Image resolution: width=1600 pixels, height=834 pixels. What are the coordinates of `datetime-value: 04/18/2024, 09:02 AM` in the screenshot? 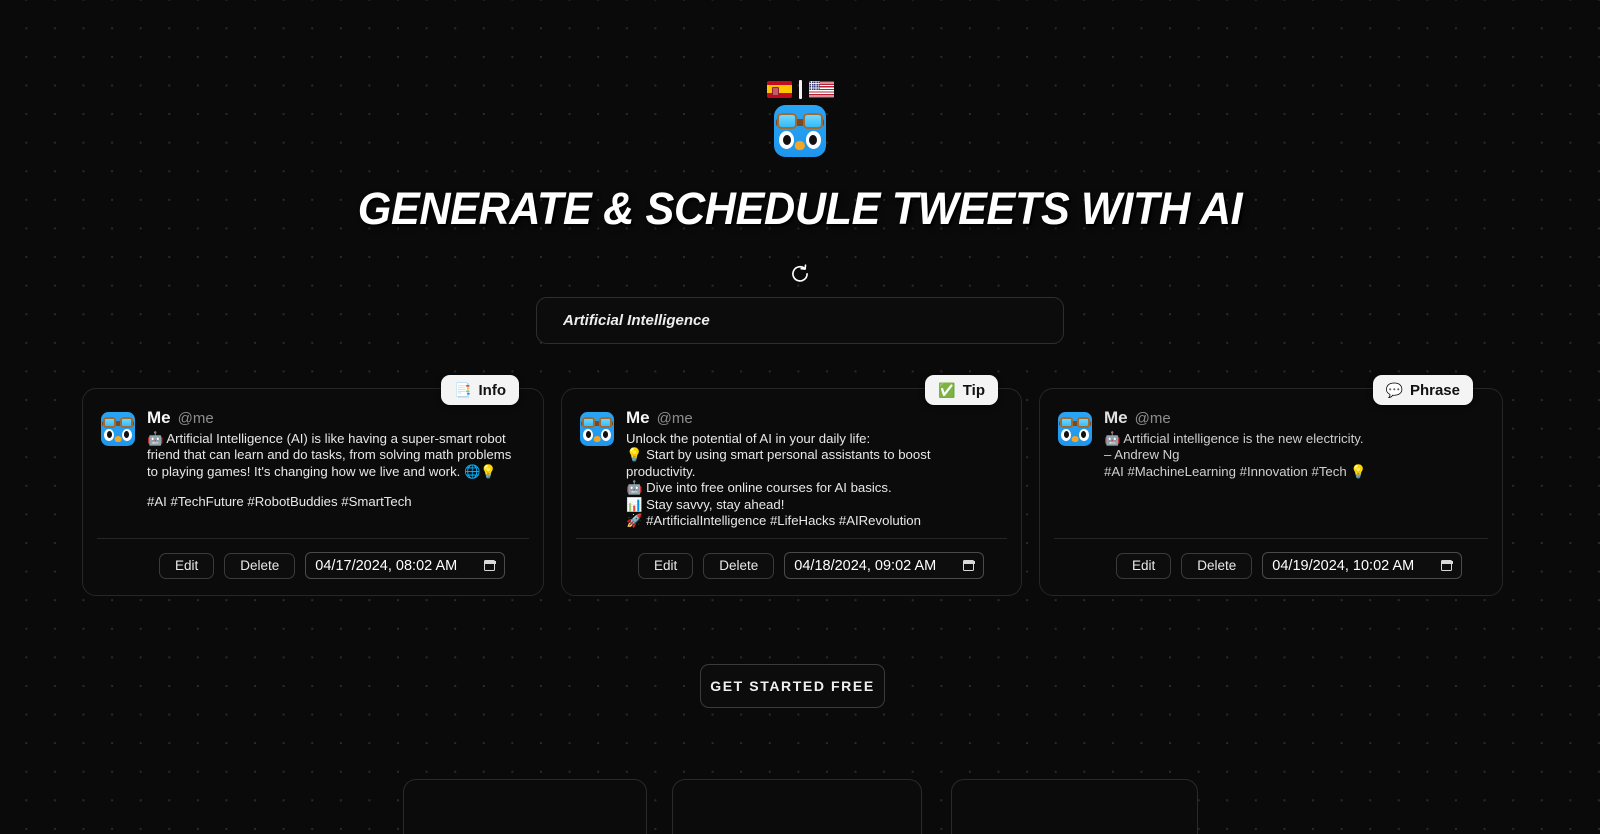 It's located at (865, 565).